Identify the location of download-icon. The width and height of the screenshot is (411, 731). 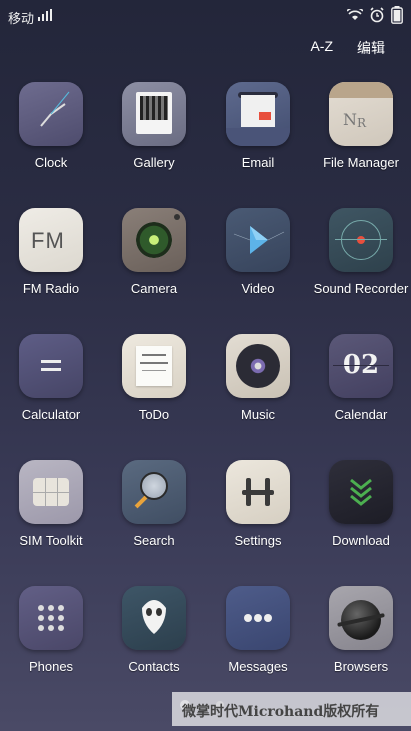
(361, 492).